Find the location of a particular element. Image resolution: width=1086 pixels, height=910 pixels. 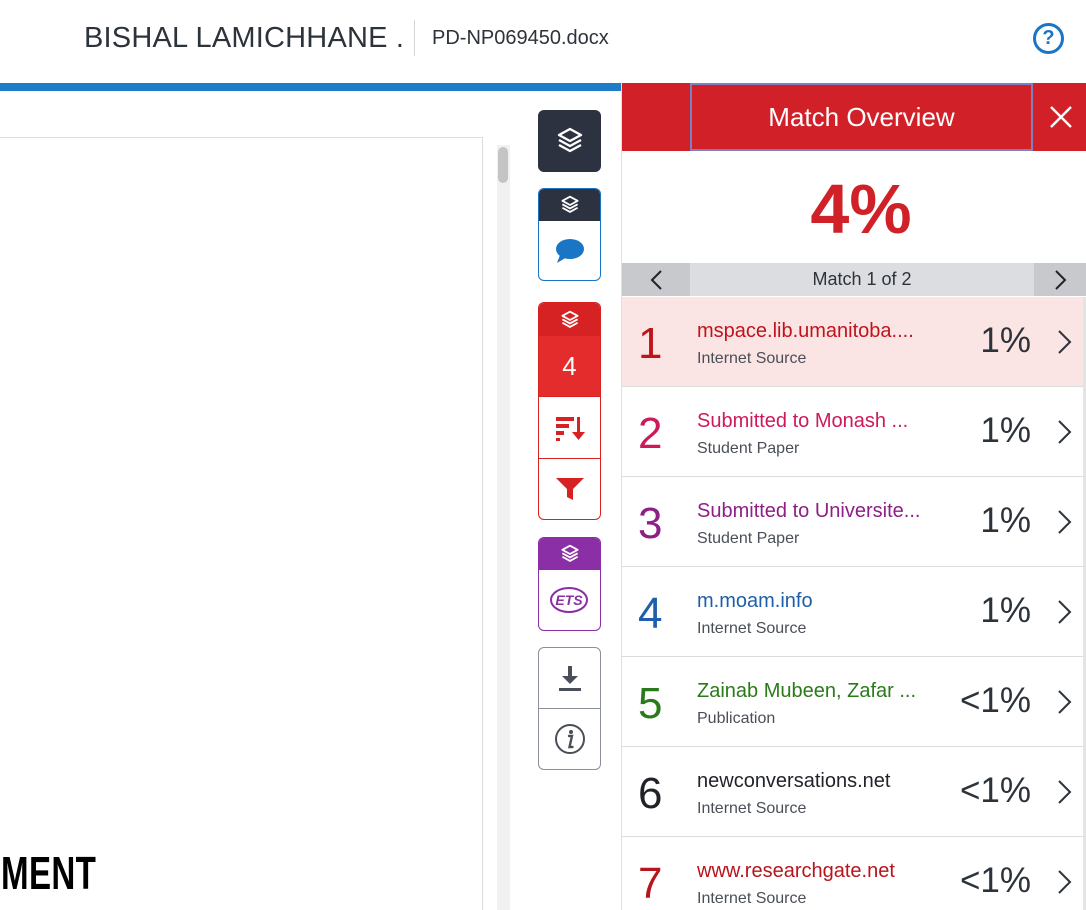

sort-icon is located at coordinates (570, 428).